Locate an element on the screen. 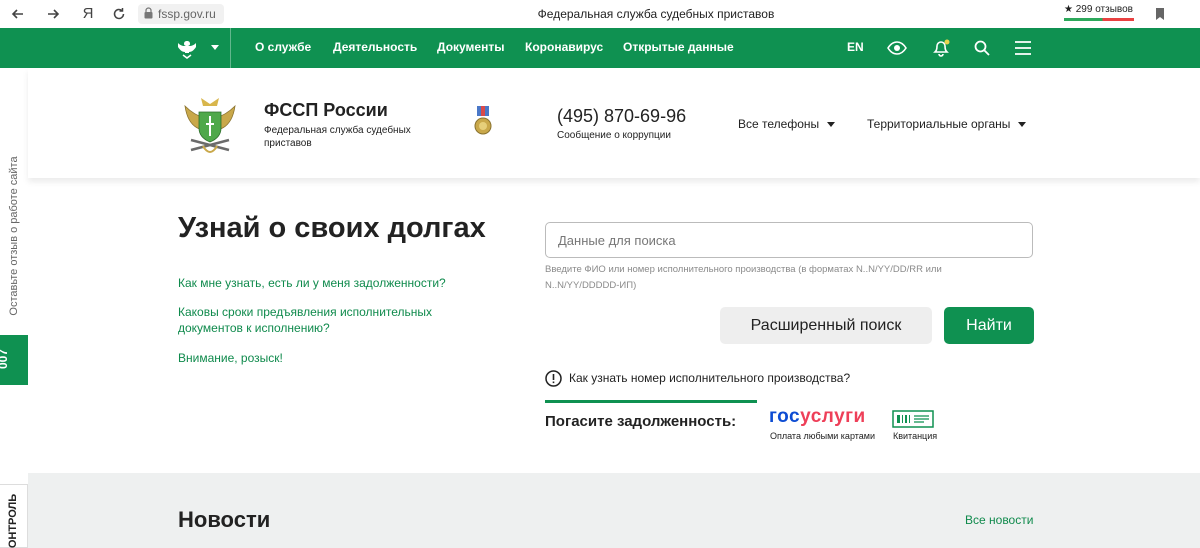  find-button: Найти is located at coordinates (989, 325).